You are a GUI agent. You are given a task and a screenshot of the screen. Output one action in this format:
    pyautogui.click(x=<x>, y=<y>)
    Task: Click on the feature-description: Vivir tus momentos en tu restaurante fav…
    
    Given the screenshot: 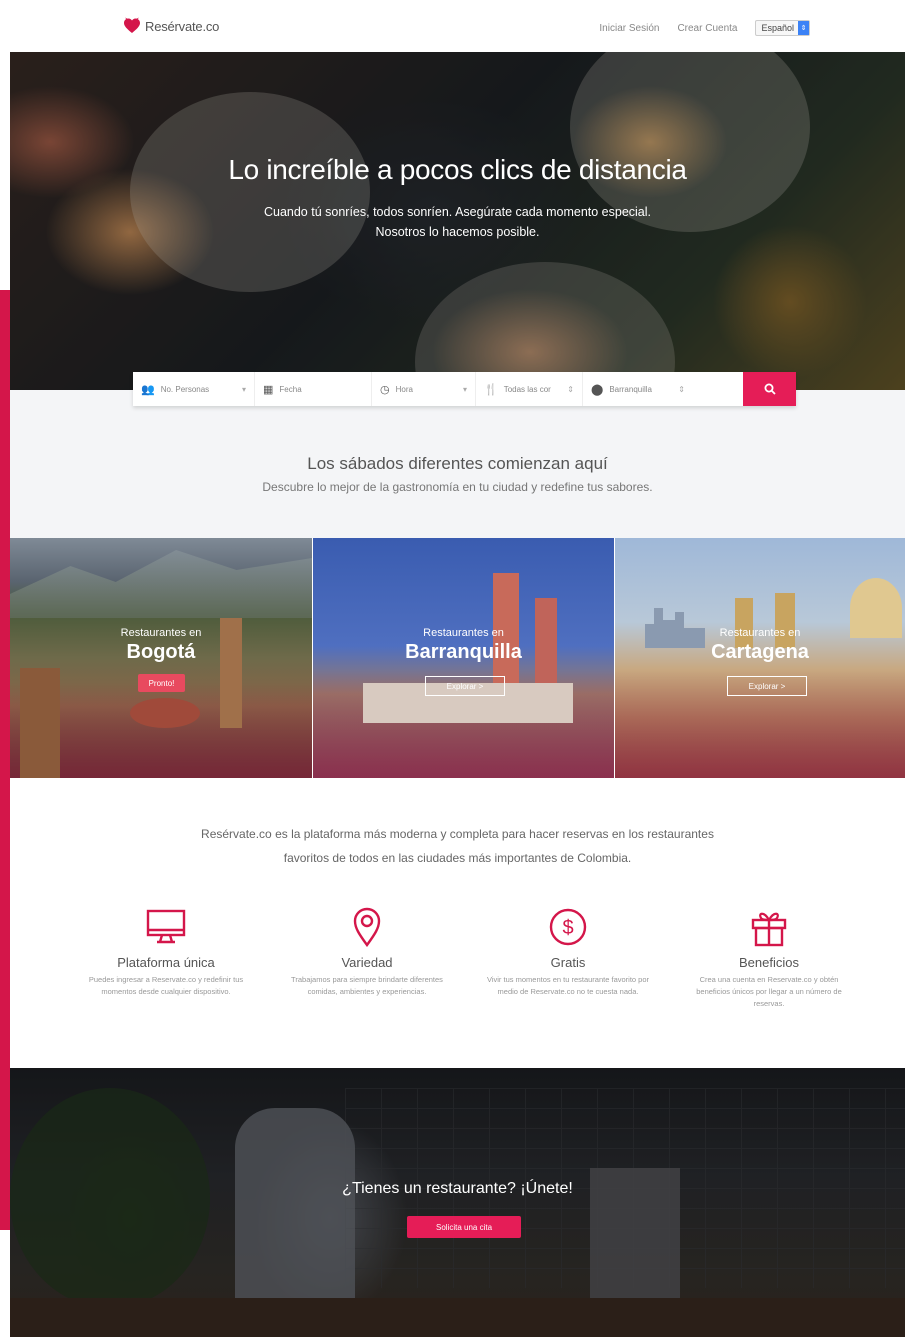 What is the action you would take?
    pyautogui.click(x=568, y=985)
    